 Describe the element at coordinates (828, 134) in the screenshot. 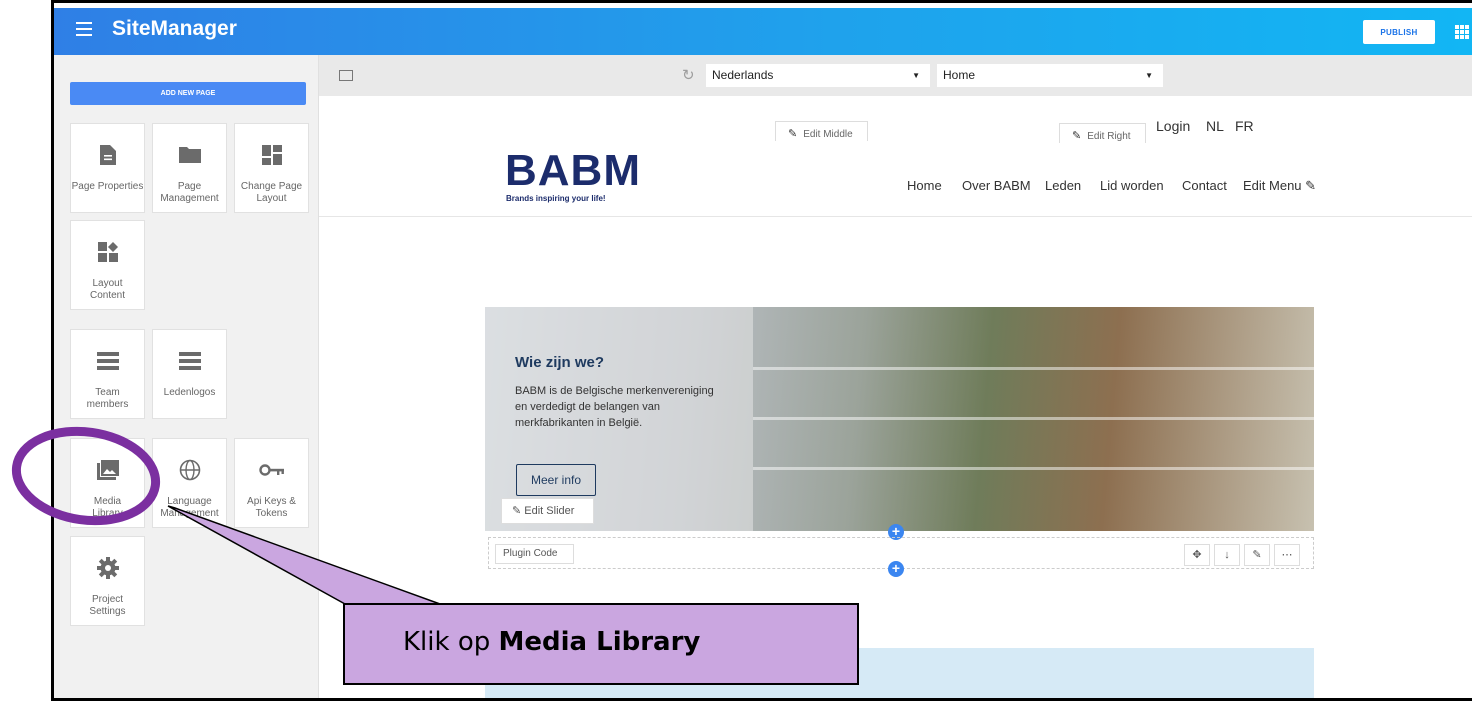

I see `edit-middle-label: Edit Middle` at that location.